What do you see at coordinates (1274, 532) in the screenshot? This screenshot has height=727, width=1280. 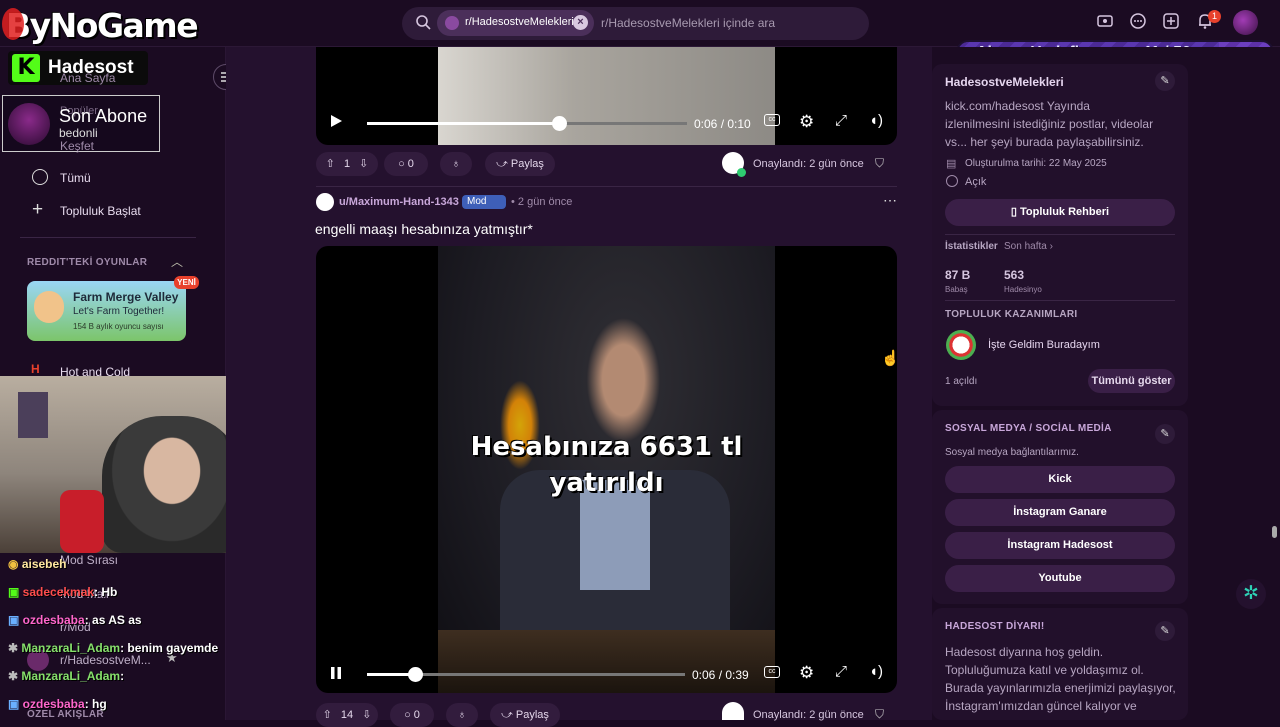 I see `scrollbar-thumb` at bounding box center [1274, 532].